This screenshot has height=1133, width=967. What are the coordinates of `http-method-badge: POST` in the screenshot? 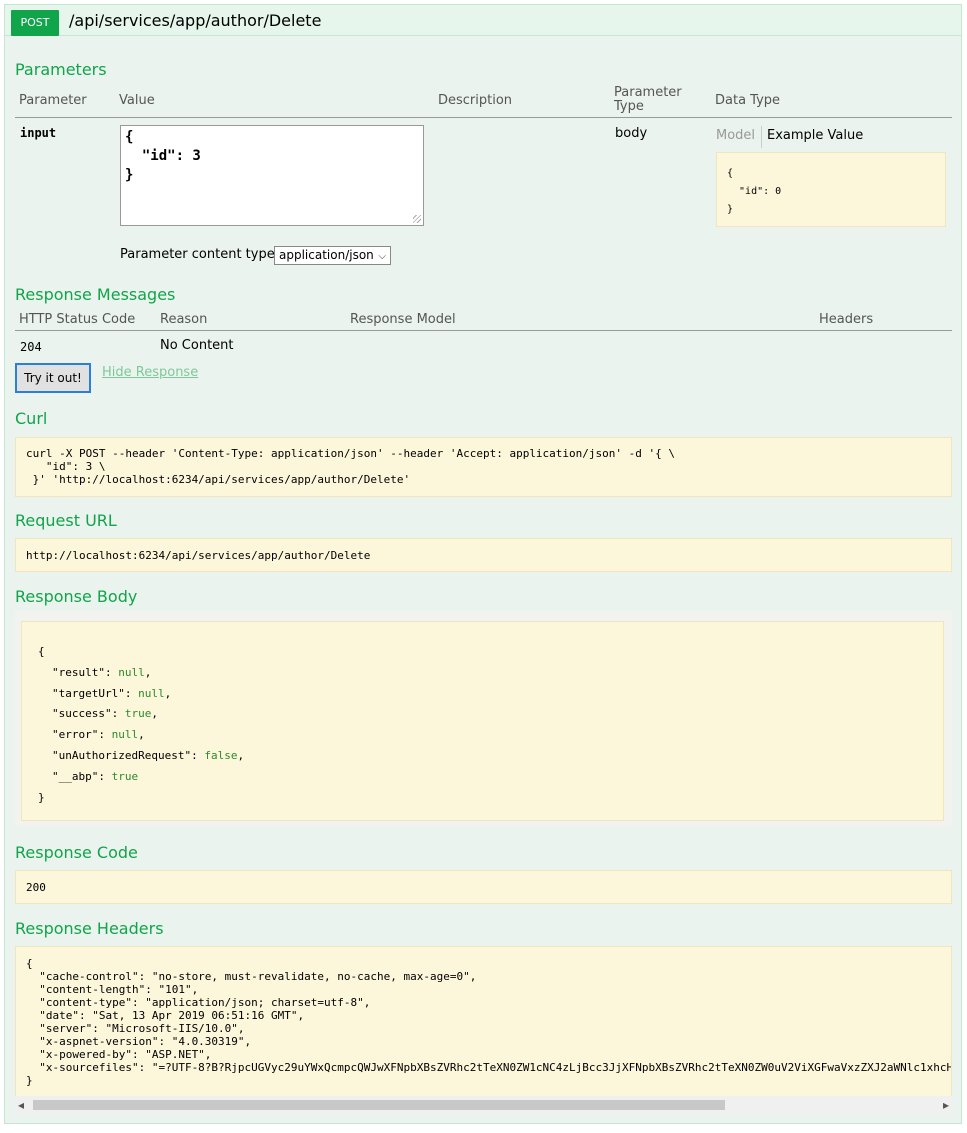 It's located at (35, 23).